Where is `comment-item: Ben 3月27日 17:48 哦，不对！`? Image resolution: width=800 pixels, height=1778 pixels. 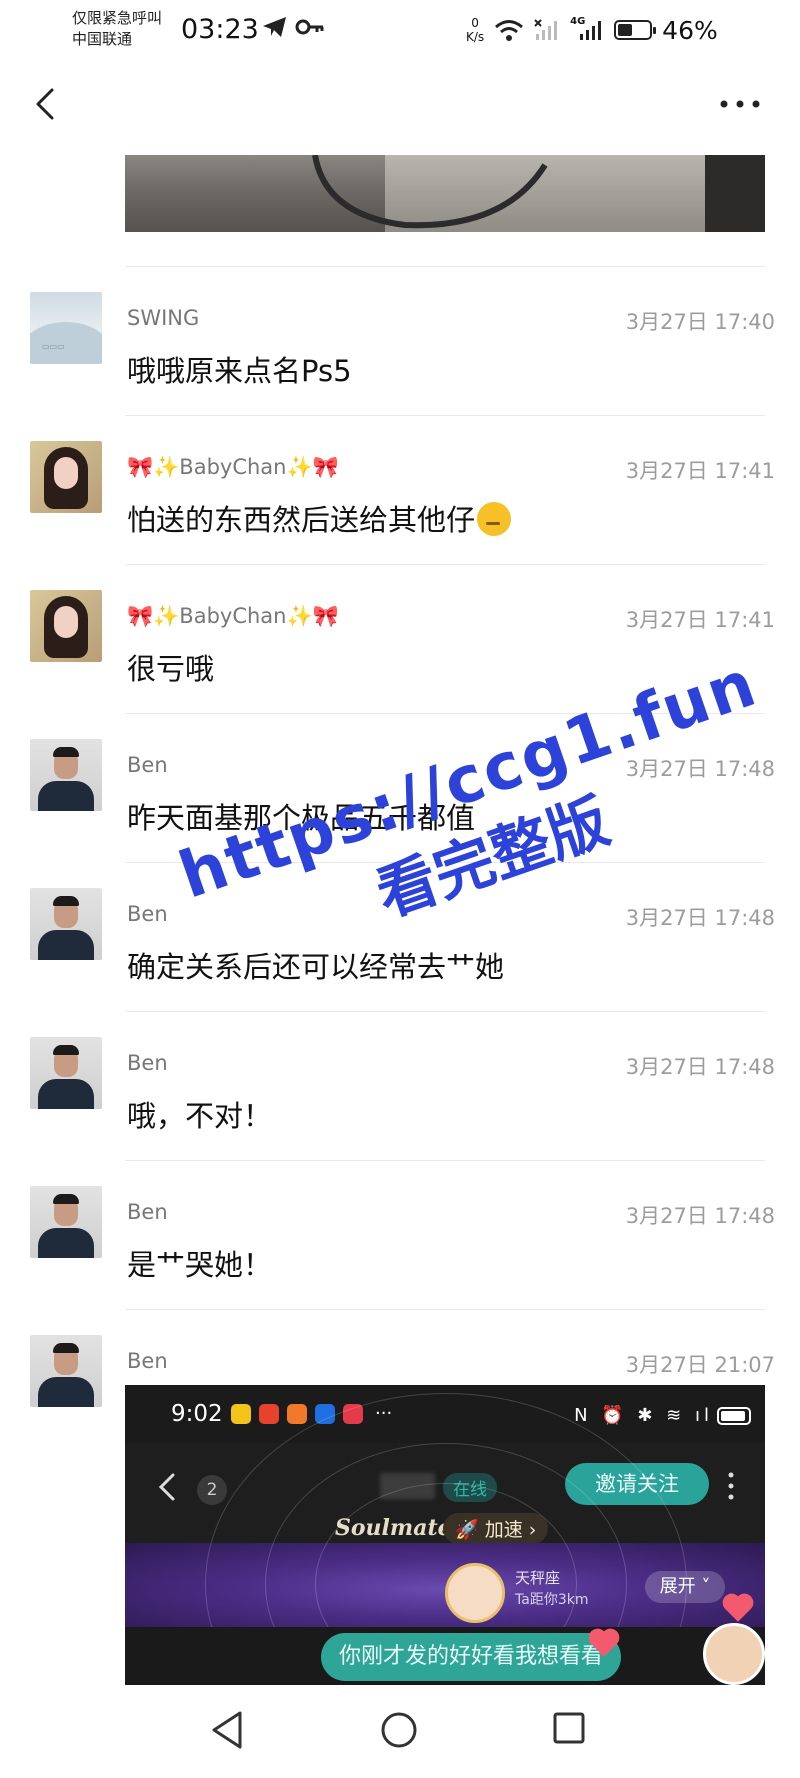 comment-item: Ben 3月27日 17:48 哦，不对！ is located at coordinates (400, 1085).